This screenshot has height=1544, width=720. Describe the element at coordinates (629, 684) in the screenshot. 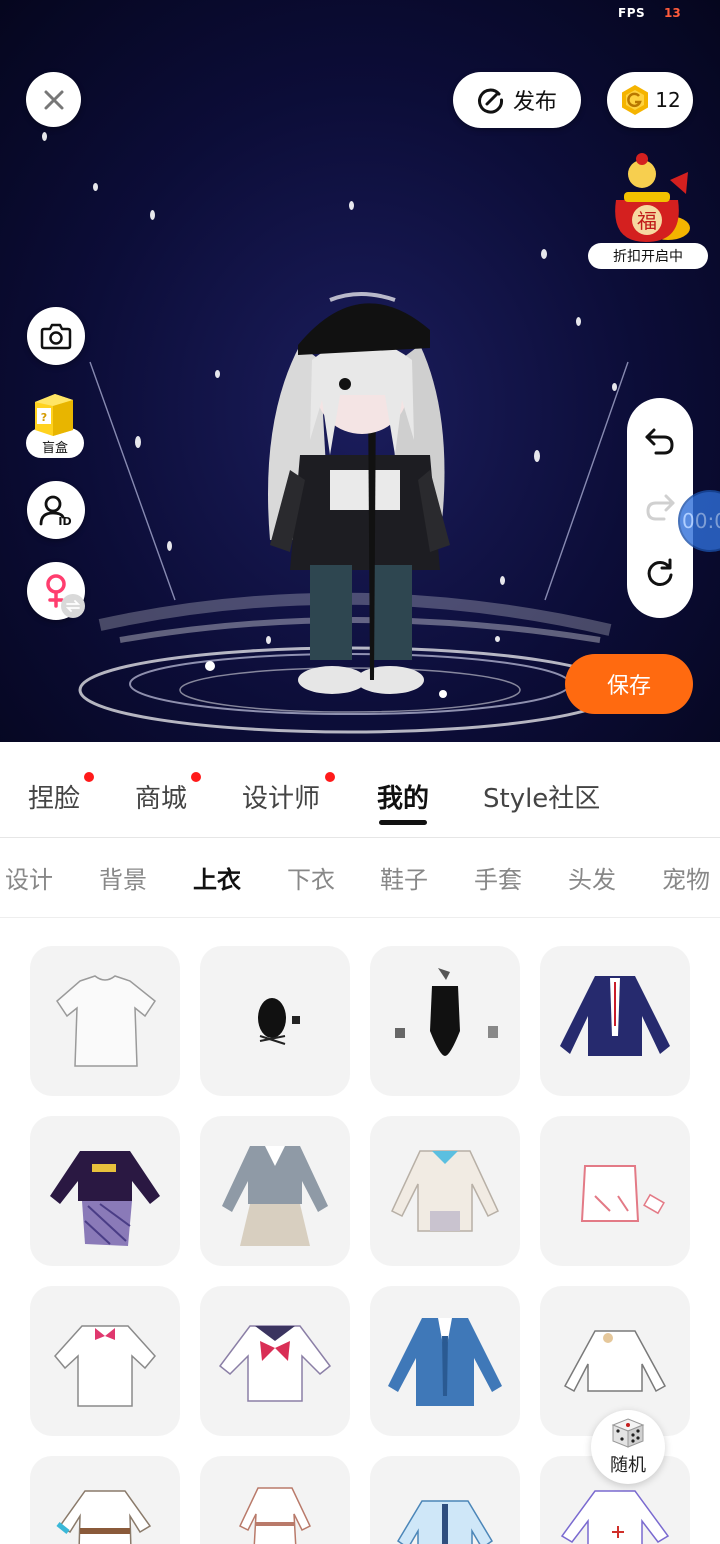

I see `save-button: 保存` at that location.